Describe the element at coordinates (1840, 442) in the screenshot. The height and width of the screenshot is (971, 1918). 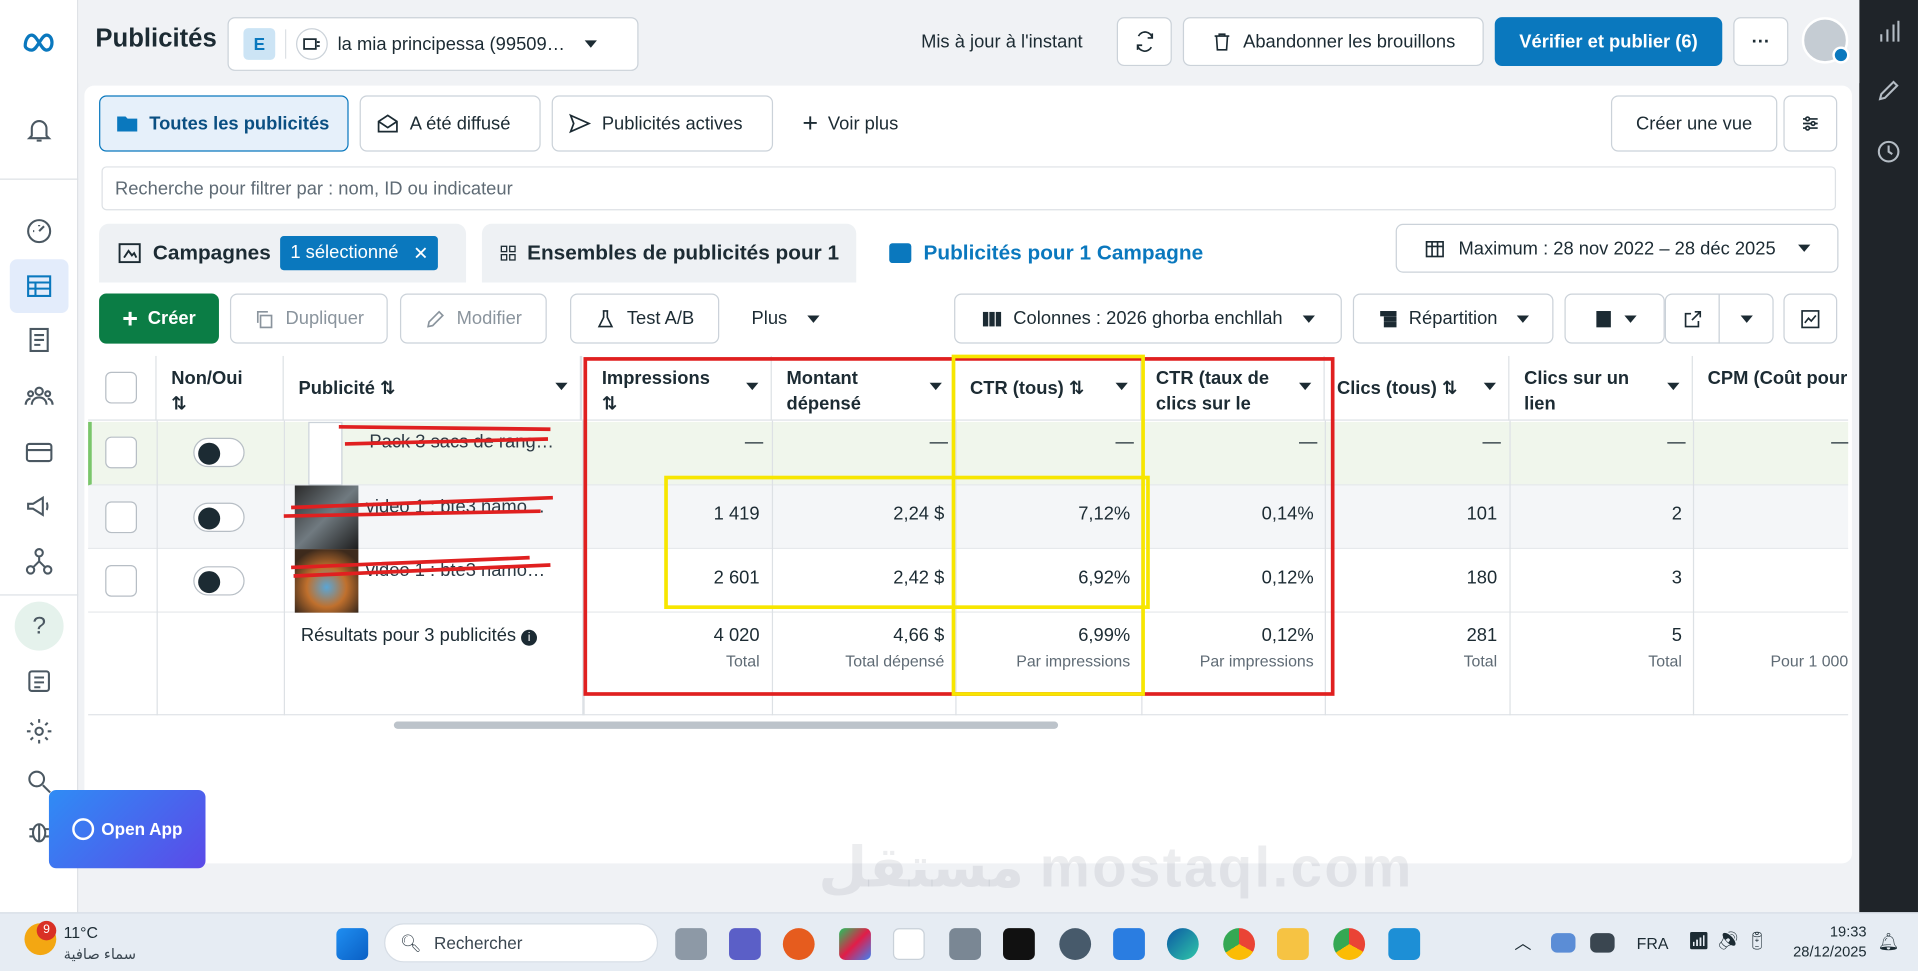
I see `cell-cpm: —` at that location.